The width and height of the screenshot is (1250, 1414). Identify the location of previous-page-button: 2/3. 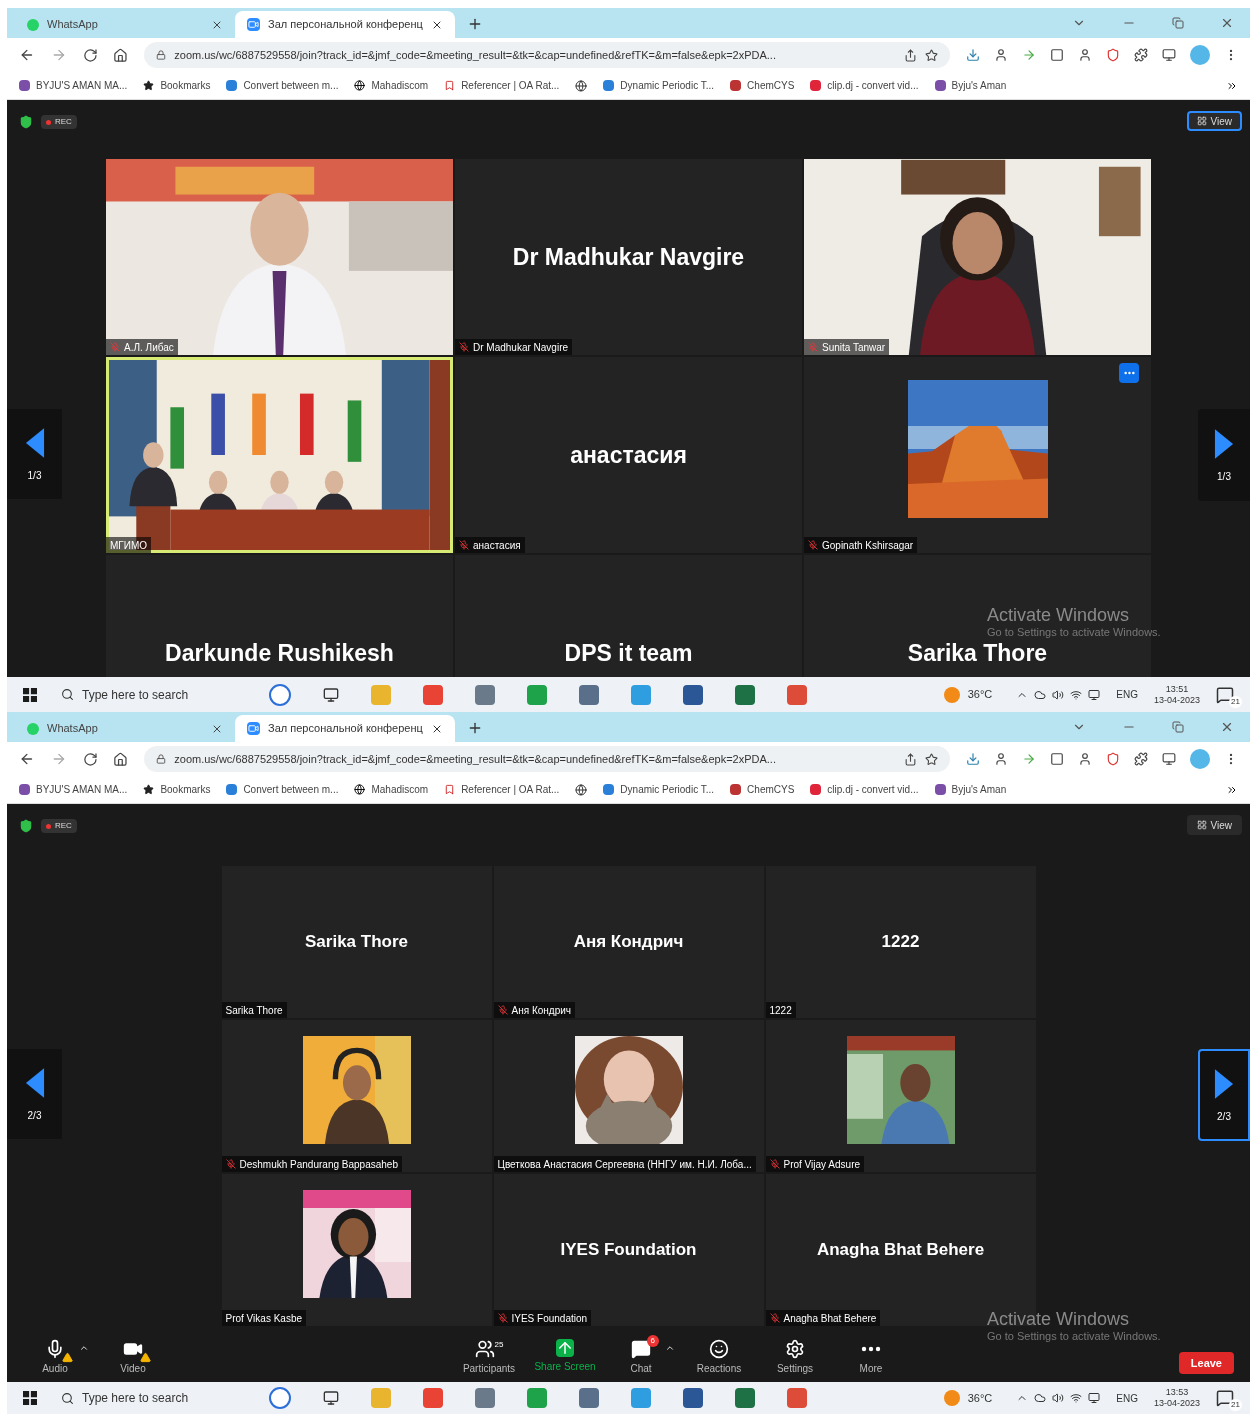
(34, 1094).